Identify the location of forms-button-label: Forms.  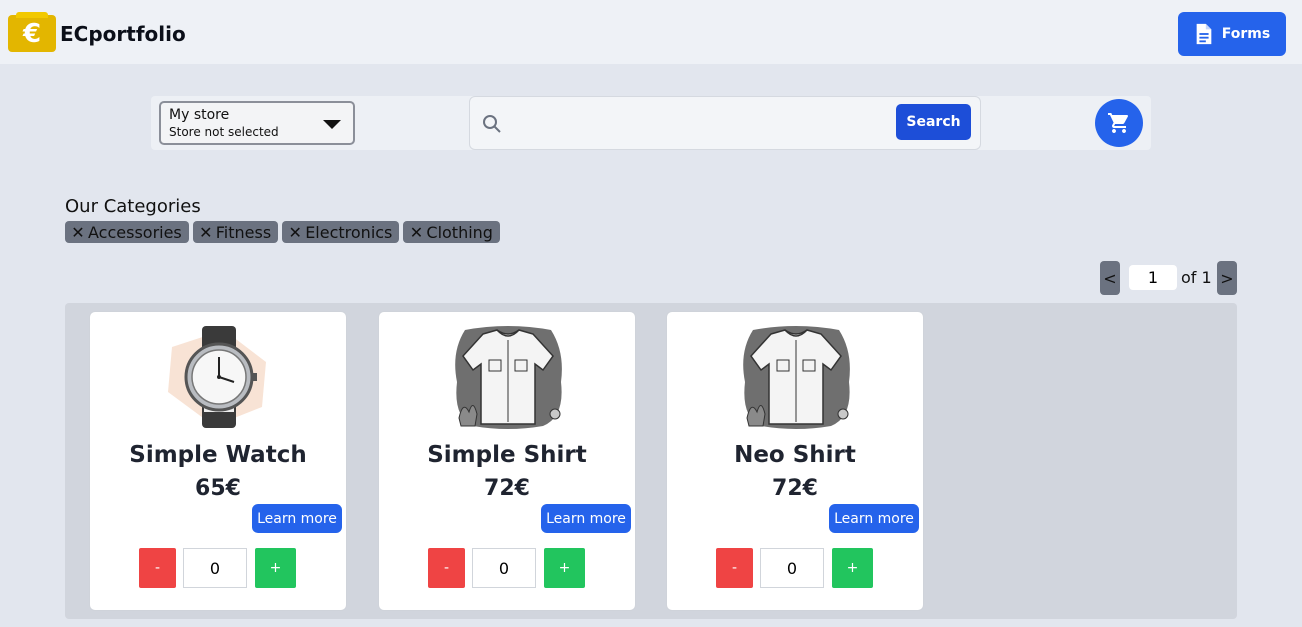
(1246, 34).